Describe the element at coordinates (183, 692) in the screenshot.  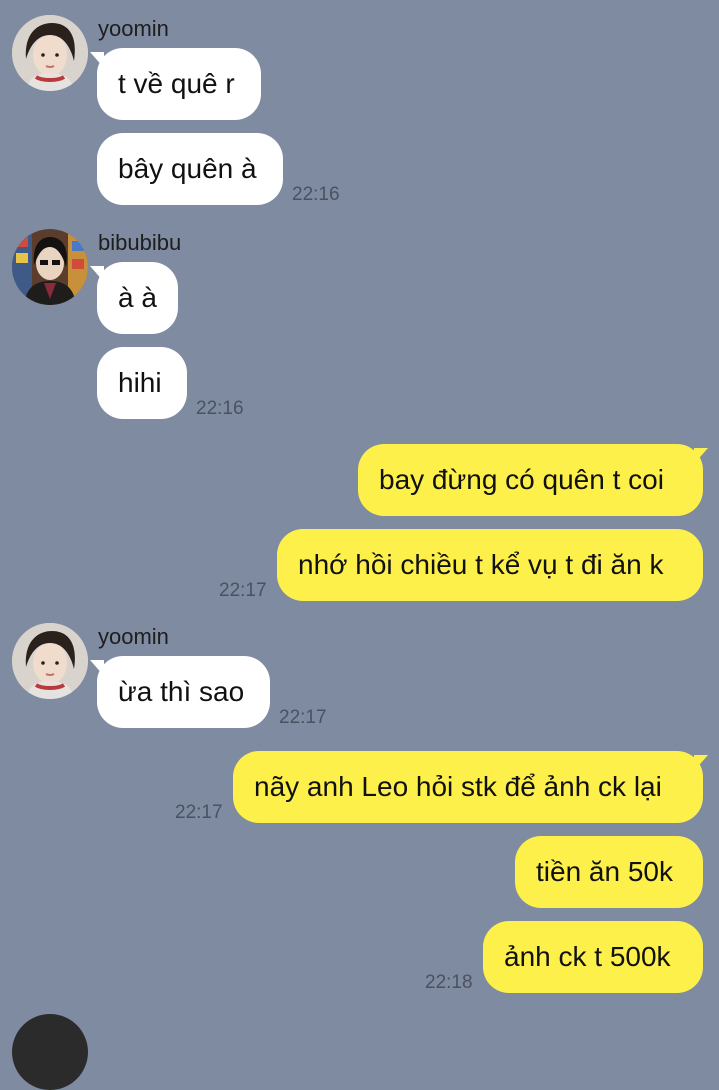
I see `message-bubble: ừa thì sao` at that location.